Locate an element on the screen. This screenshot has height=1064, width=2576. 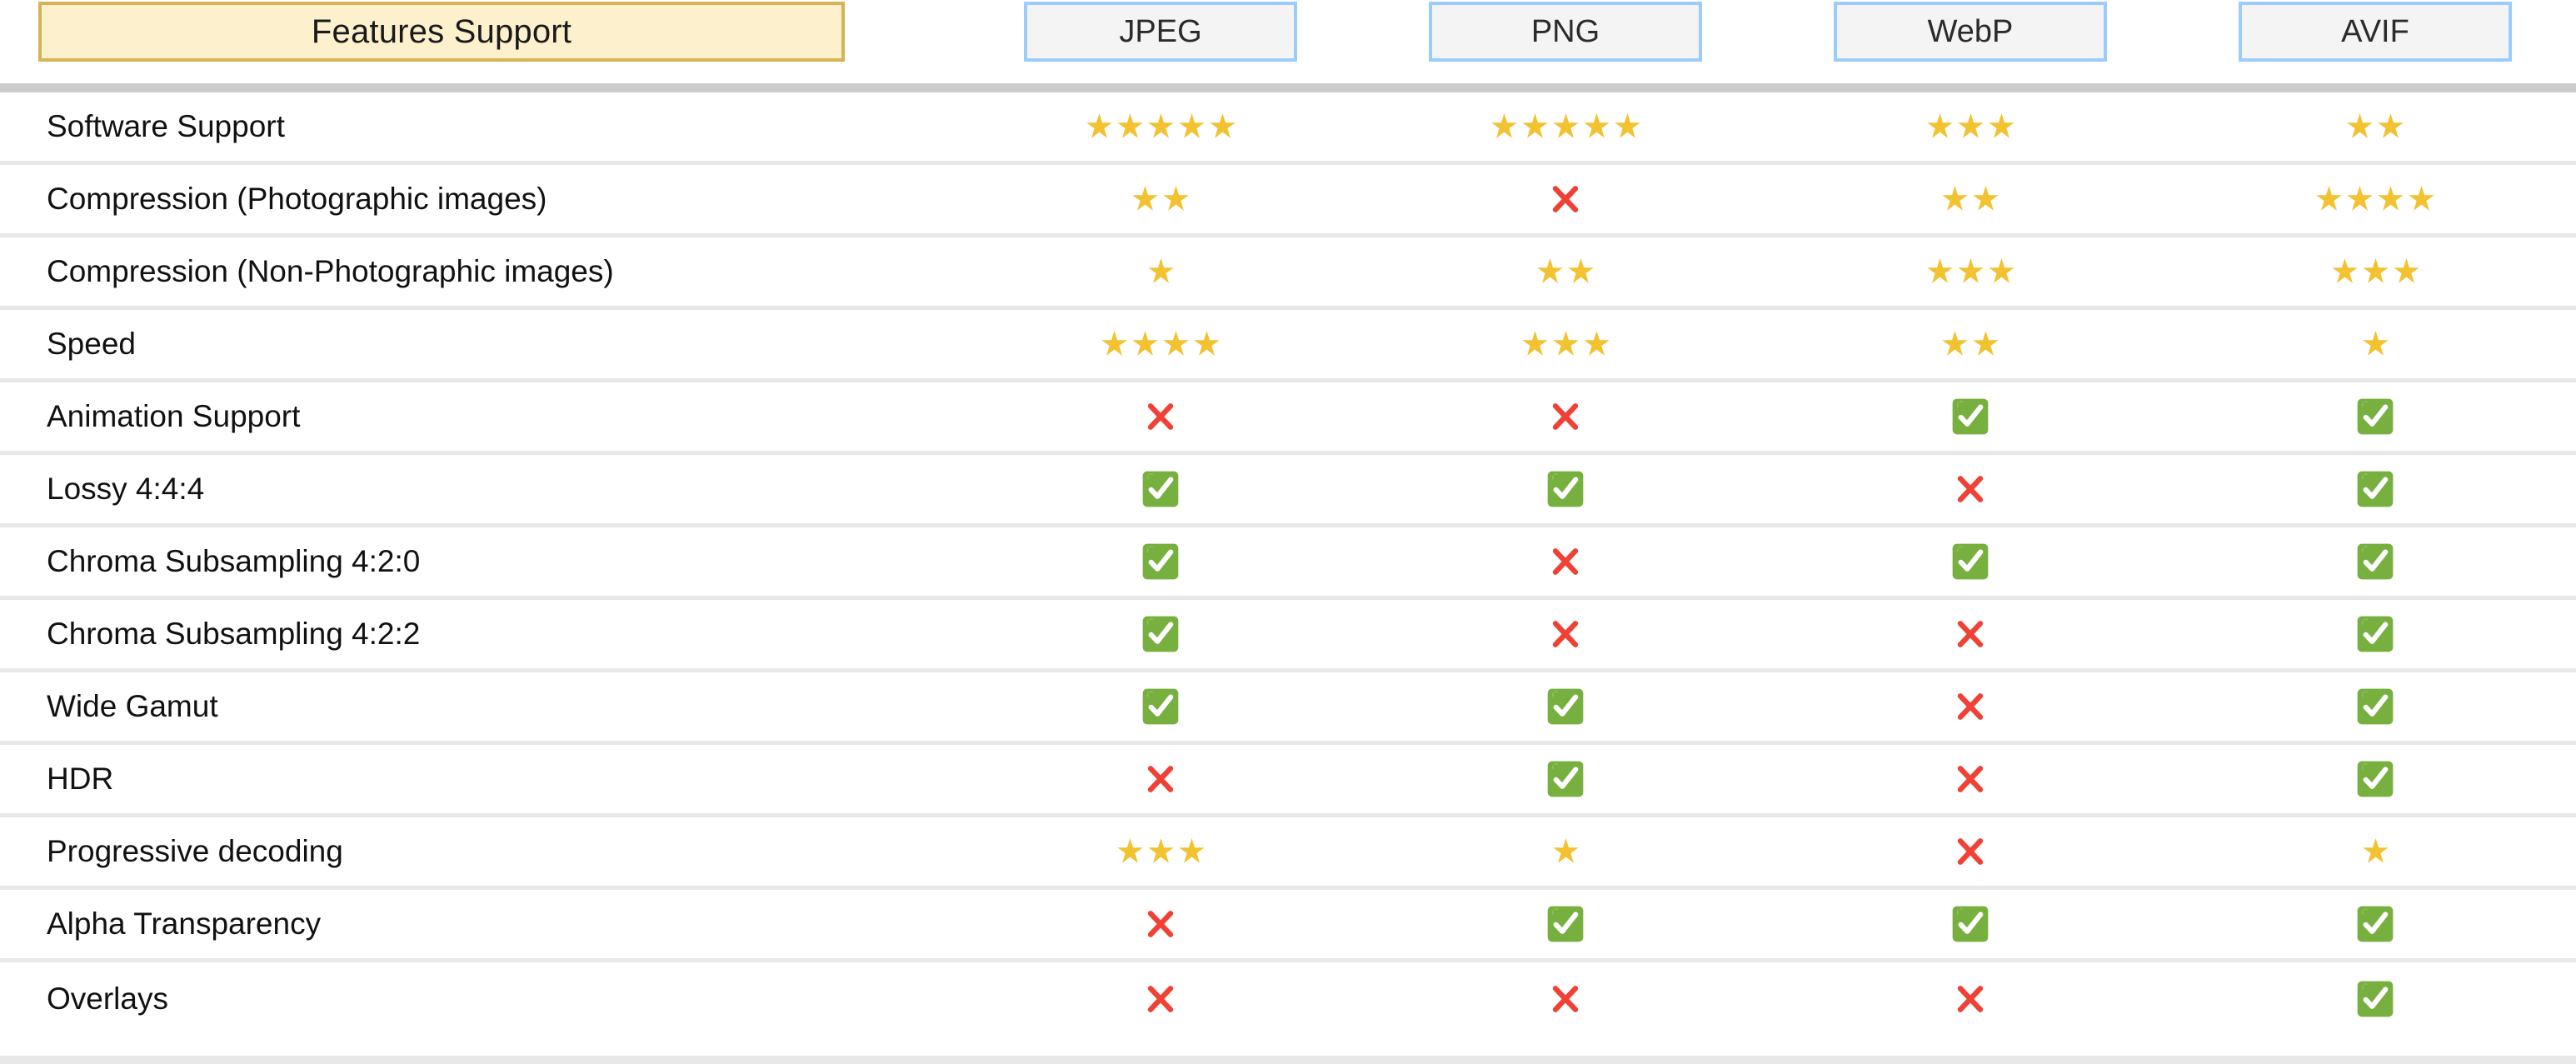
cell-progressive-decoding-avif is located at coordinates (2374, 852).